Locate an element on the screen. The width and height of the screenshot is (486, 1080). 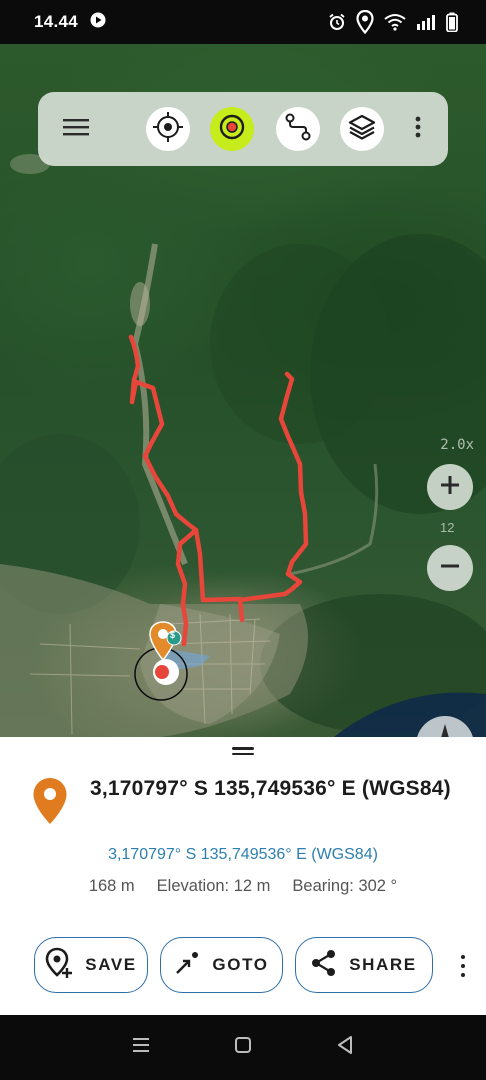
status-time: 14.44 is located at coordinates (56, 21).